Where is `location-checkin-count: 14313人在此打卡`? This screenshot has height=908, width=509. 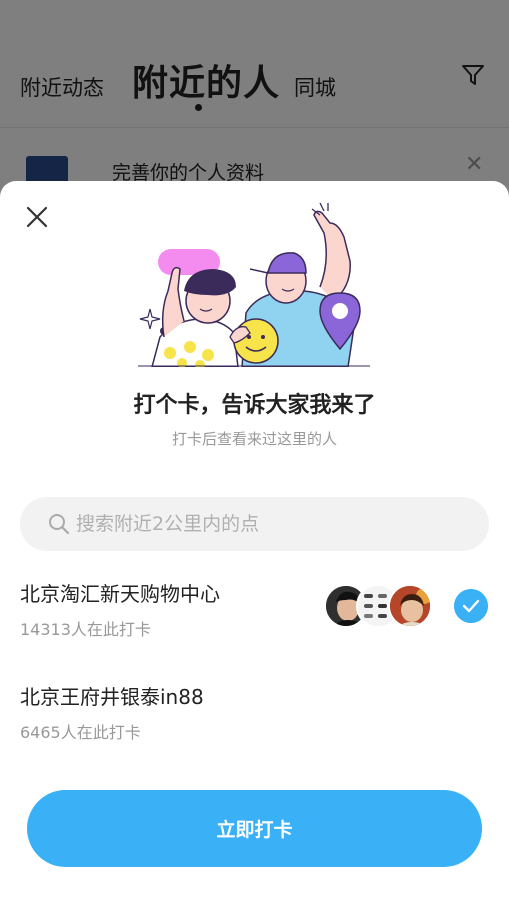
location-checkin-count: 14313人在此打卡 is located at coordinates (85, 629).